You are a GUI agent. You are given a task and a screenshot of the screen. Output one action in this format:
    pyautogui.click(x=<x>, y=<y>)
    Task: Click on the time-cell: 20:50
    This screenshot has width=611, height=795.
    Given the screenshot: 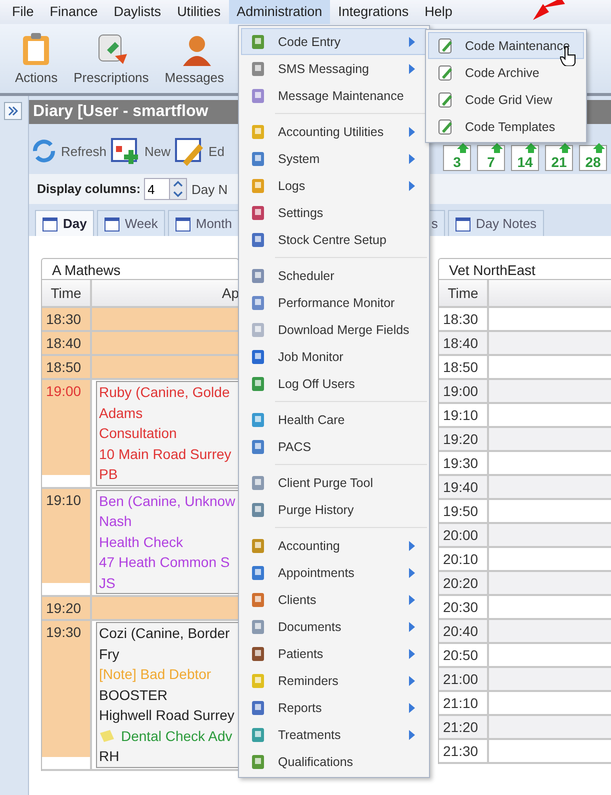 What is the action you would take?
    pyautogui.click(x=464, y=655)
    